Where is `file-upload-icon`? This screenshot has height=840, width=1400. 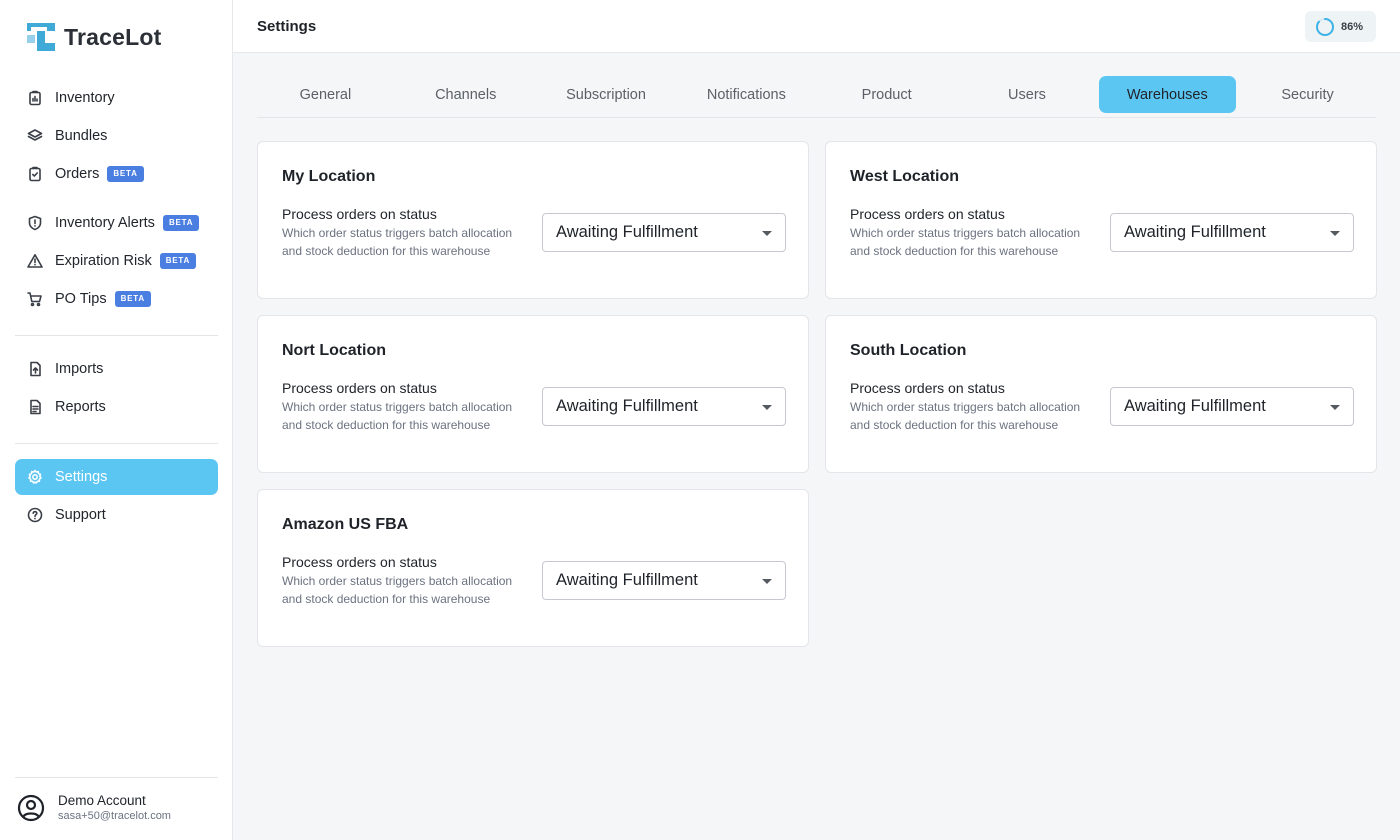 file-upload-icon is located at coordinates (35, 369).